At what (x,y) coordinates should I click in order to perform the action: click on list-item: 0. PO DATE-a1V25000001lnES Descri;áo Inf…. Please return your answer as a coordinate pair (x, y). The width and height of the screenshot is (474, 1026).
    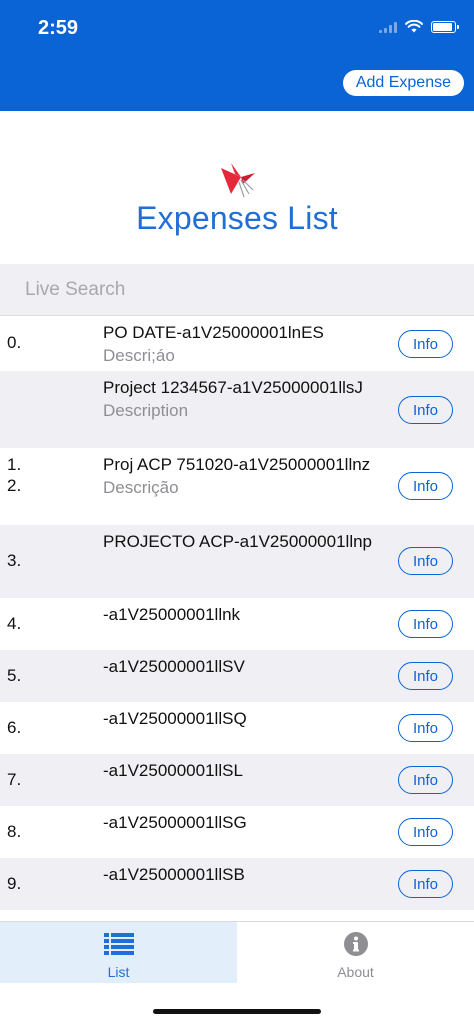
    Looking at the image, I should click on (237, 343).